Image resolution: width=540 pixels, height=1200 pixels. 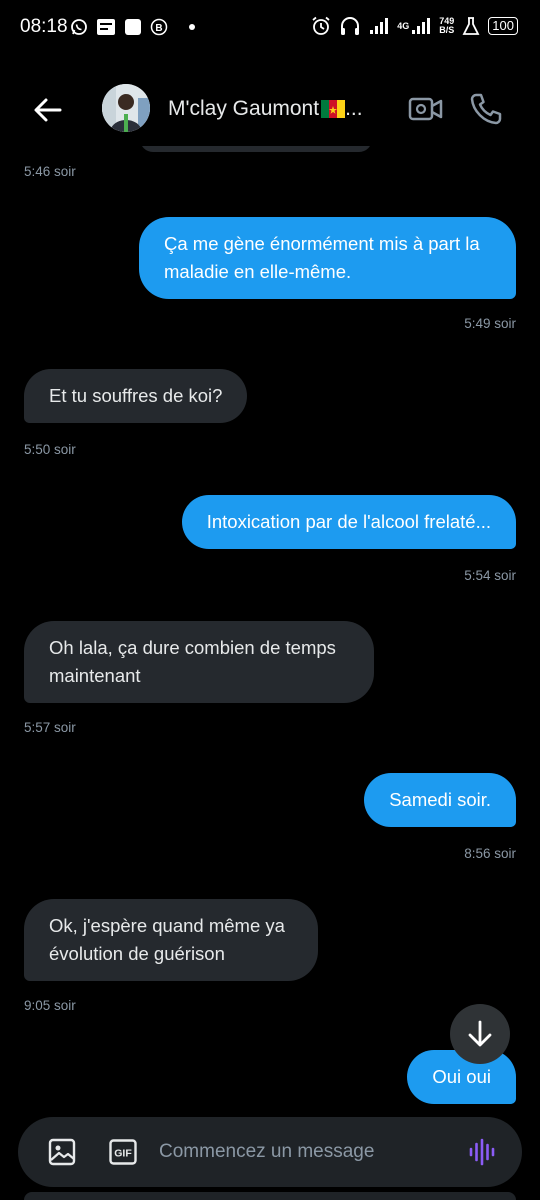 I want to click on message-timestamp: 5:49 soir, so click(x=490, y=323).